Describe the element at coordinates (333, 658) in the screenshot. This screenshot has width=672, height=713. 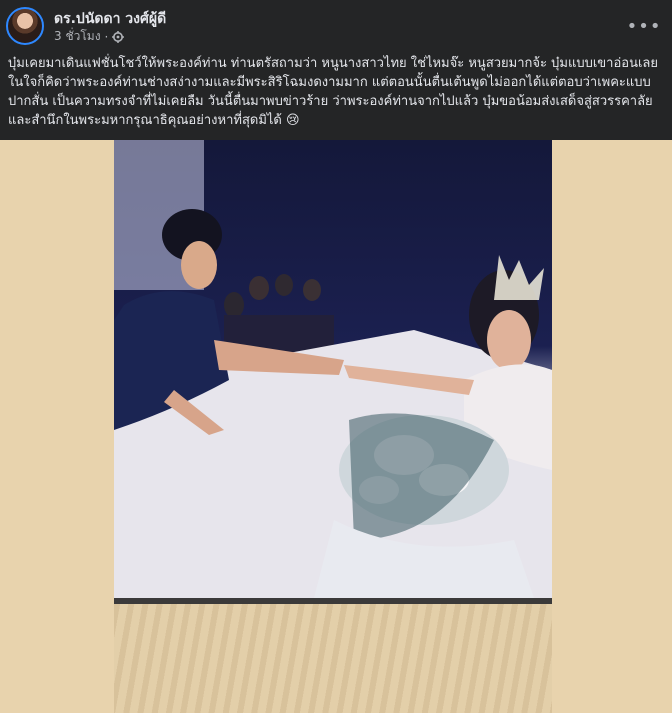
I see `wood-surface` at that location.